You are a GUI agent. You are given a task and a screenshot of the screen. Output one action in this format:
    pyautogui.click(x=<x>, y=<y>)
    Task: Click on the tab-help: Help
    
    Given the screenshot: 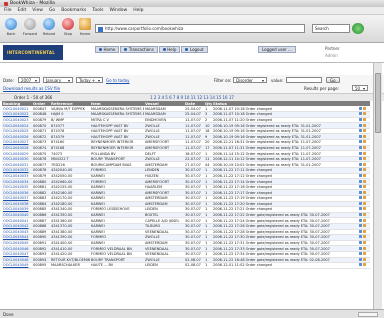 What is the action you would take?
    pyautogui.click(x=169, y=49)
    